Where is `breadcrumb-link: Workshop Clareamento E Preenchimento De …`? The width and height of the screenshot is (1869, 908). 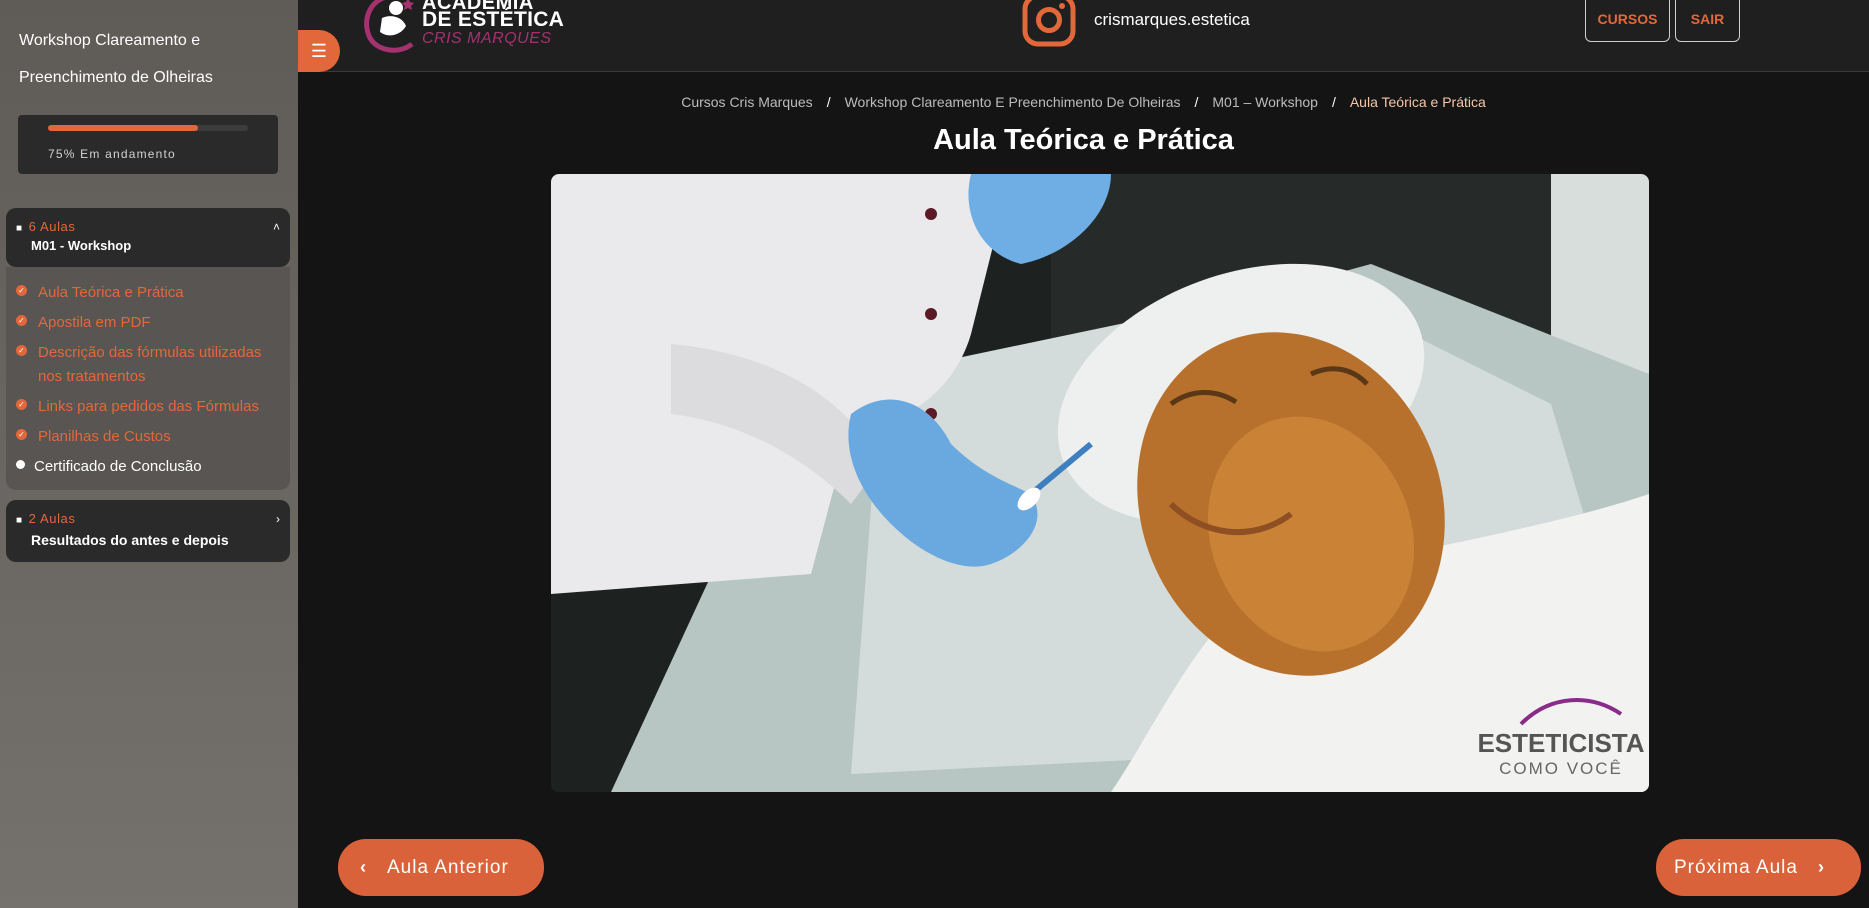 breadcrumb-link: Workshop Clareamento E Preenchimento De … is located at coordinates (1013, 102).